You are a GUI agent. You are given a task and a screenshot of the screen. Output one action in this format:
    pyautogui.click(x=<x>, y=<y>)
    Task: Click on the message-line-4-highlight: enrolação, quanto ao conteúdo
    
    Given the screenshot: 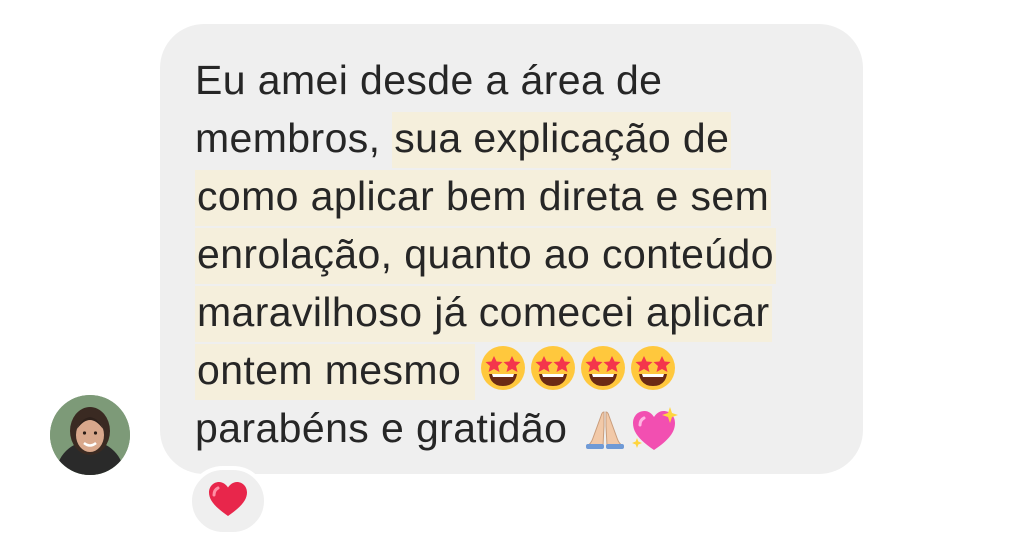 What is the action you would take?
    pyautogui.click(x=485, y=256)
    